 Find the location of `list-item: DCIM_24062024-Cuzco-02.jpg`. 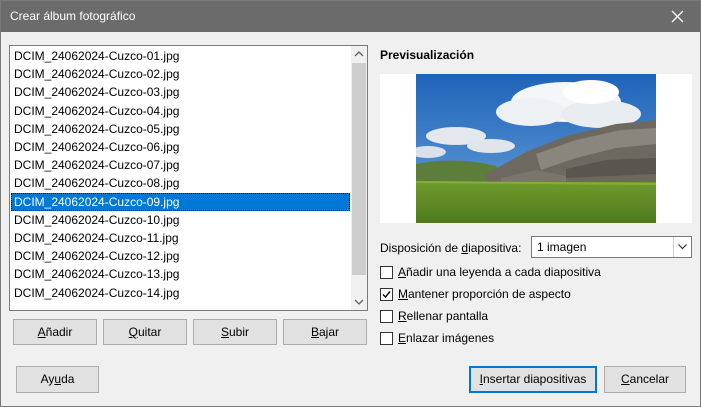

list-item: DCIM_24062024-Cuzco-02.jpg is located at coordinates (180, 74).